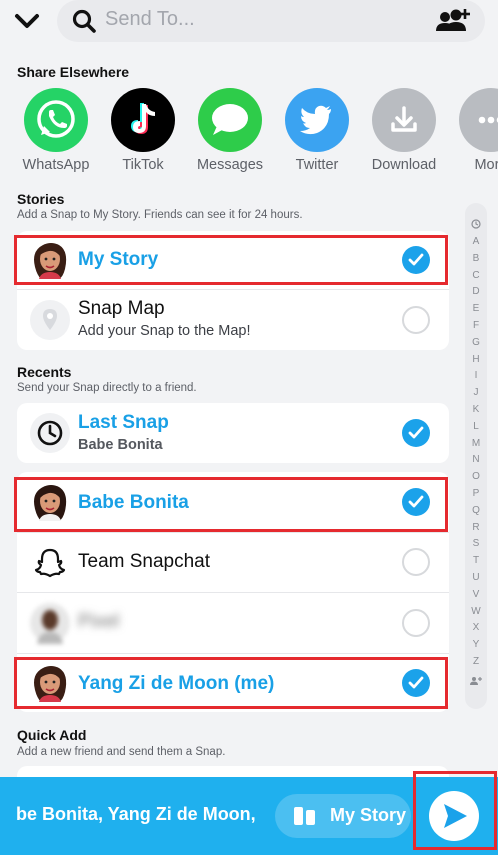 This screenshot has height=855, width=498. What do you see at coordinates (476, 594) in the screenshot?
I see `alphabet-letter: V` at bounding box center [476, 594].